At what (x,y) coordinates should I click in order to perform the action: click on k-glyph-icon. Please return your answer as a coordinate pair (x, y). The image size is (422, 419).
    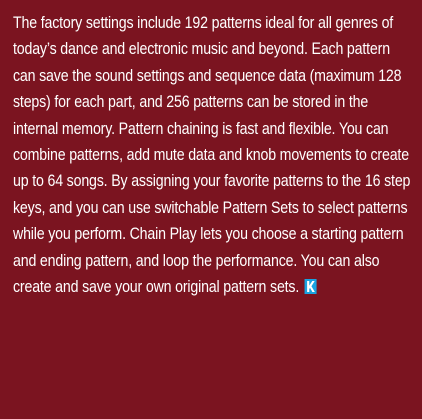
    Looking at the image, I should click on (310, 287).